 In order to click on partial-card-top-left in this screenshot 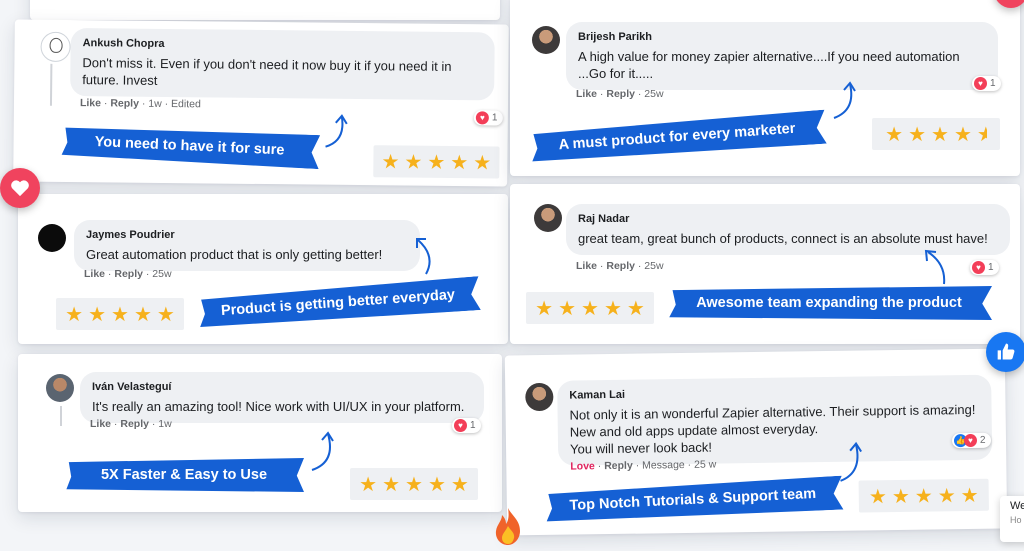, I will do `click(265, 10)`.